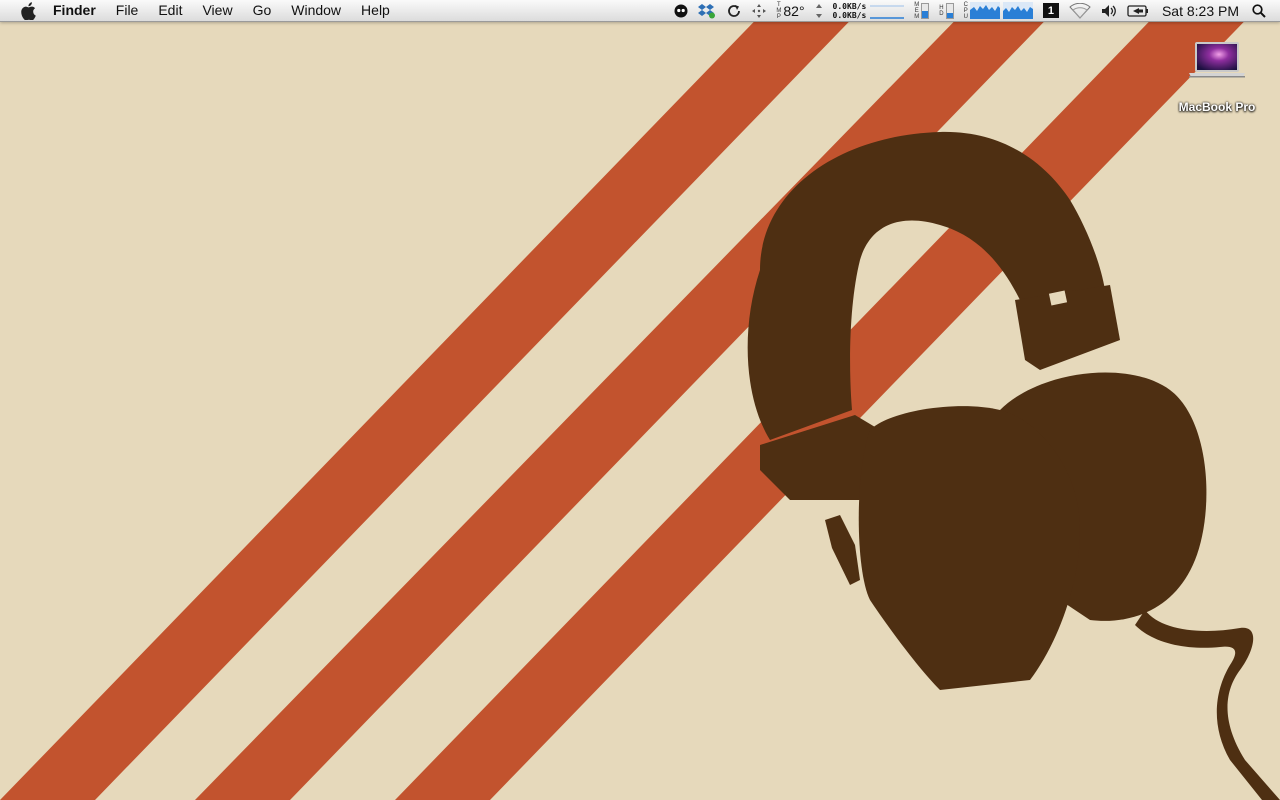 Image resolution: width=1280 pixels, height=800 pixels. Describe the element at coordinates (1217, 60) in the screenshot. I see `laptop-icon` at that location.